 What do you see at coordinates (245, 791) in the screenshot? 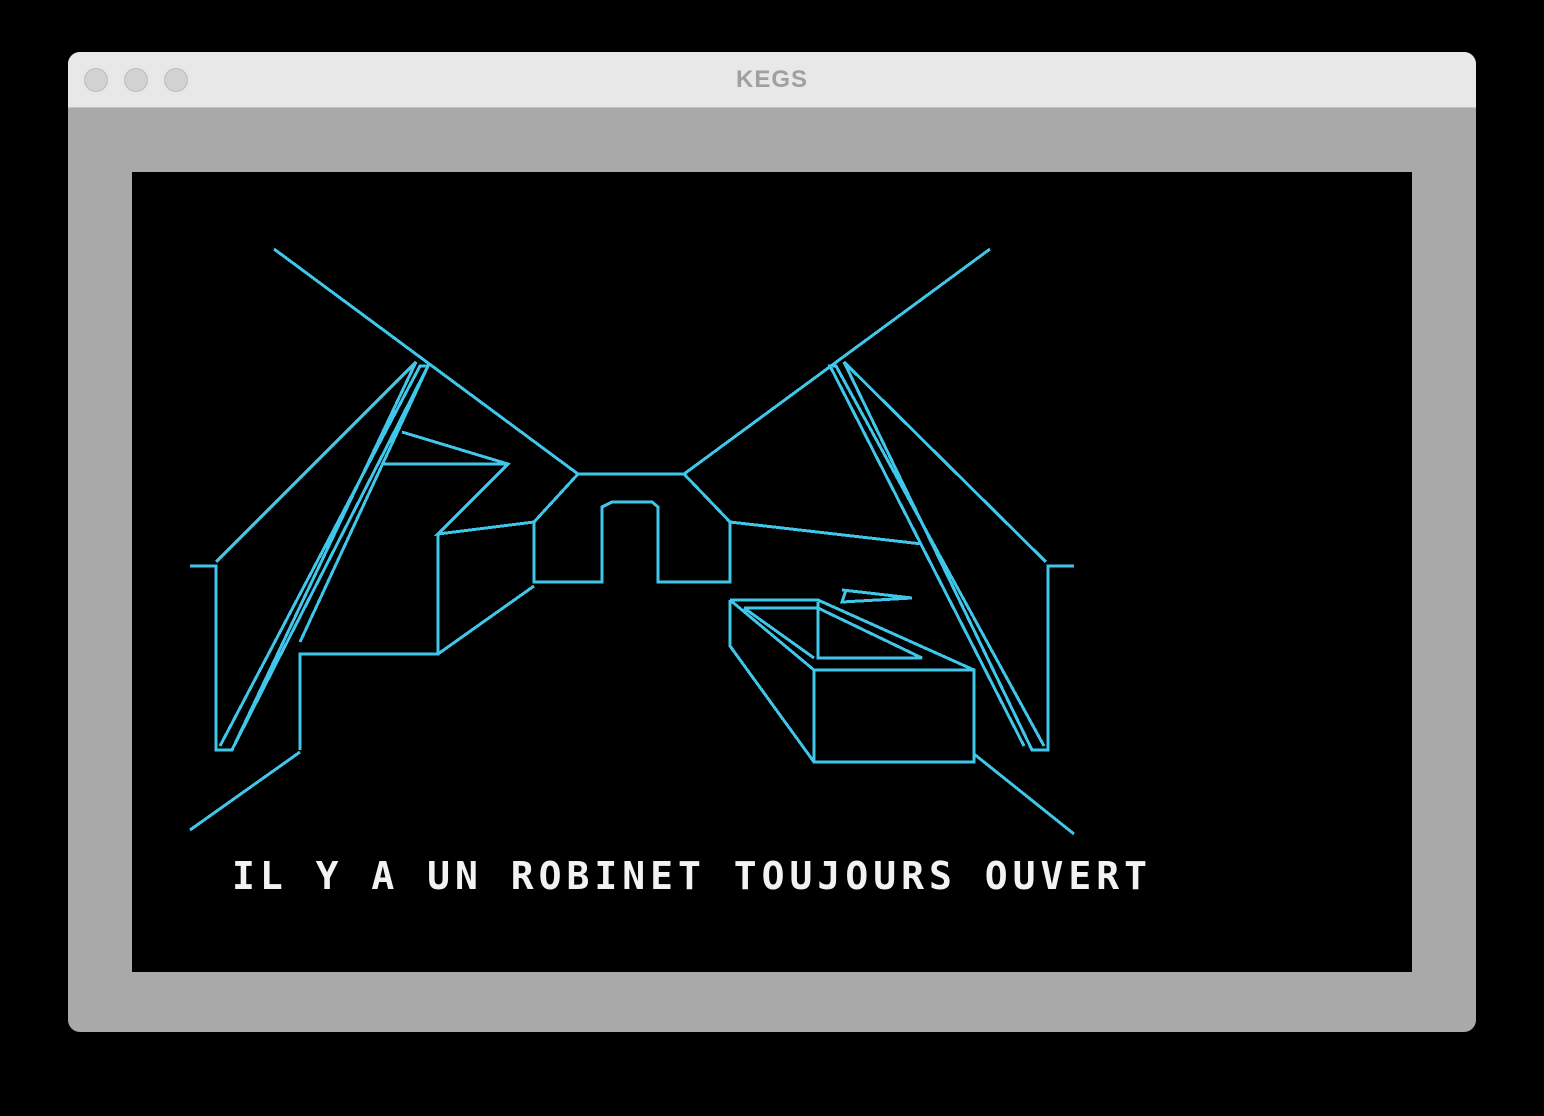
I see `floor-left-edge` at bounding box center [245, 791].